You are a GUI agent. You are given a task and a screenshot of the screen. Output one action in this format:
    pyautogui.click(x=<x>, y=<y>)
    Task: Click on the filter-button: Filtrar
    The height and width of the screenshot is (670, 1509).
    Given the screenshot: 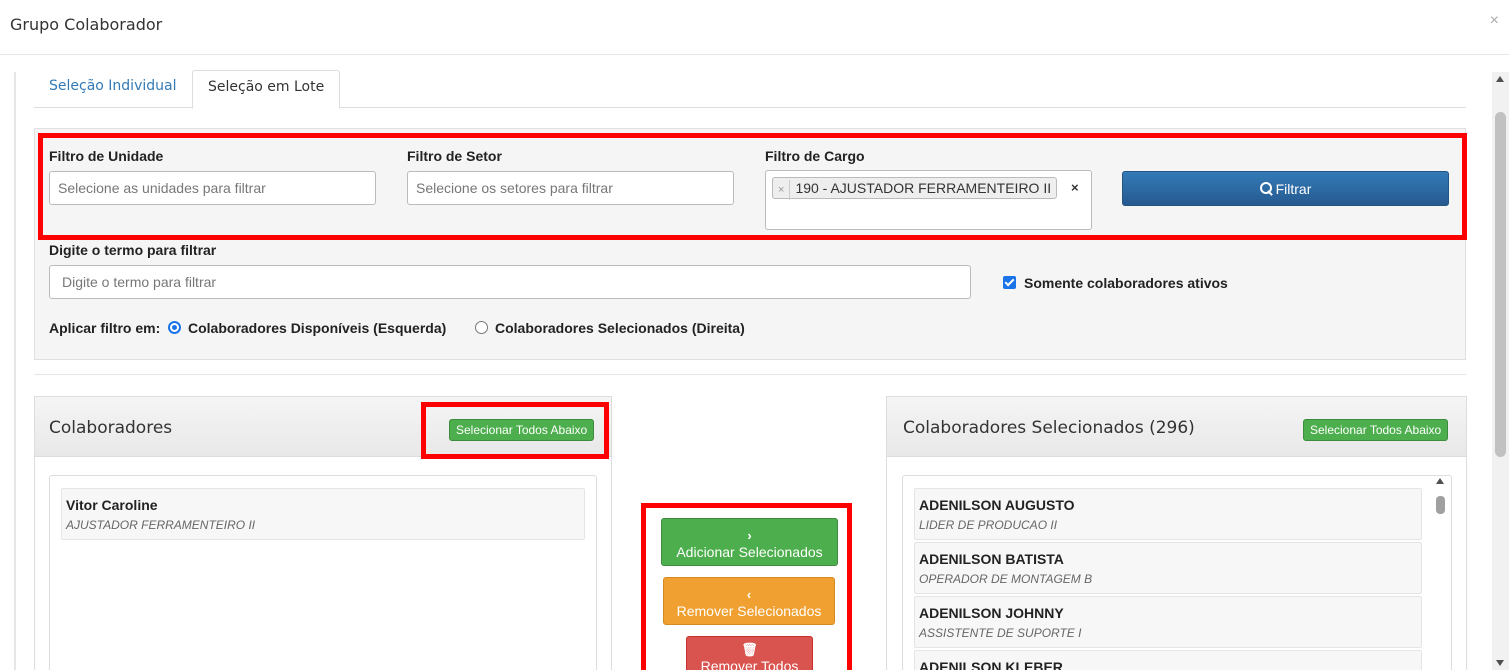 What is the action you would take?
    pyautogui.click(x=1285, y=188)
    